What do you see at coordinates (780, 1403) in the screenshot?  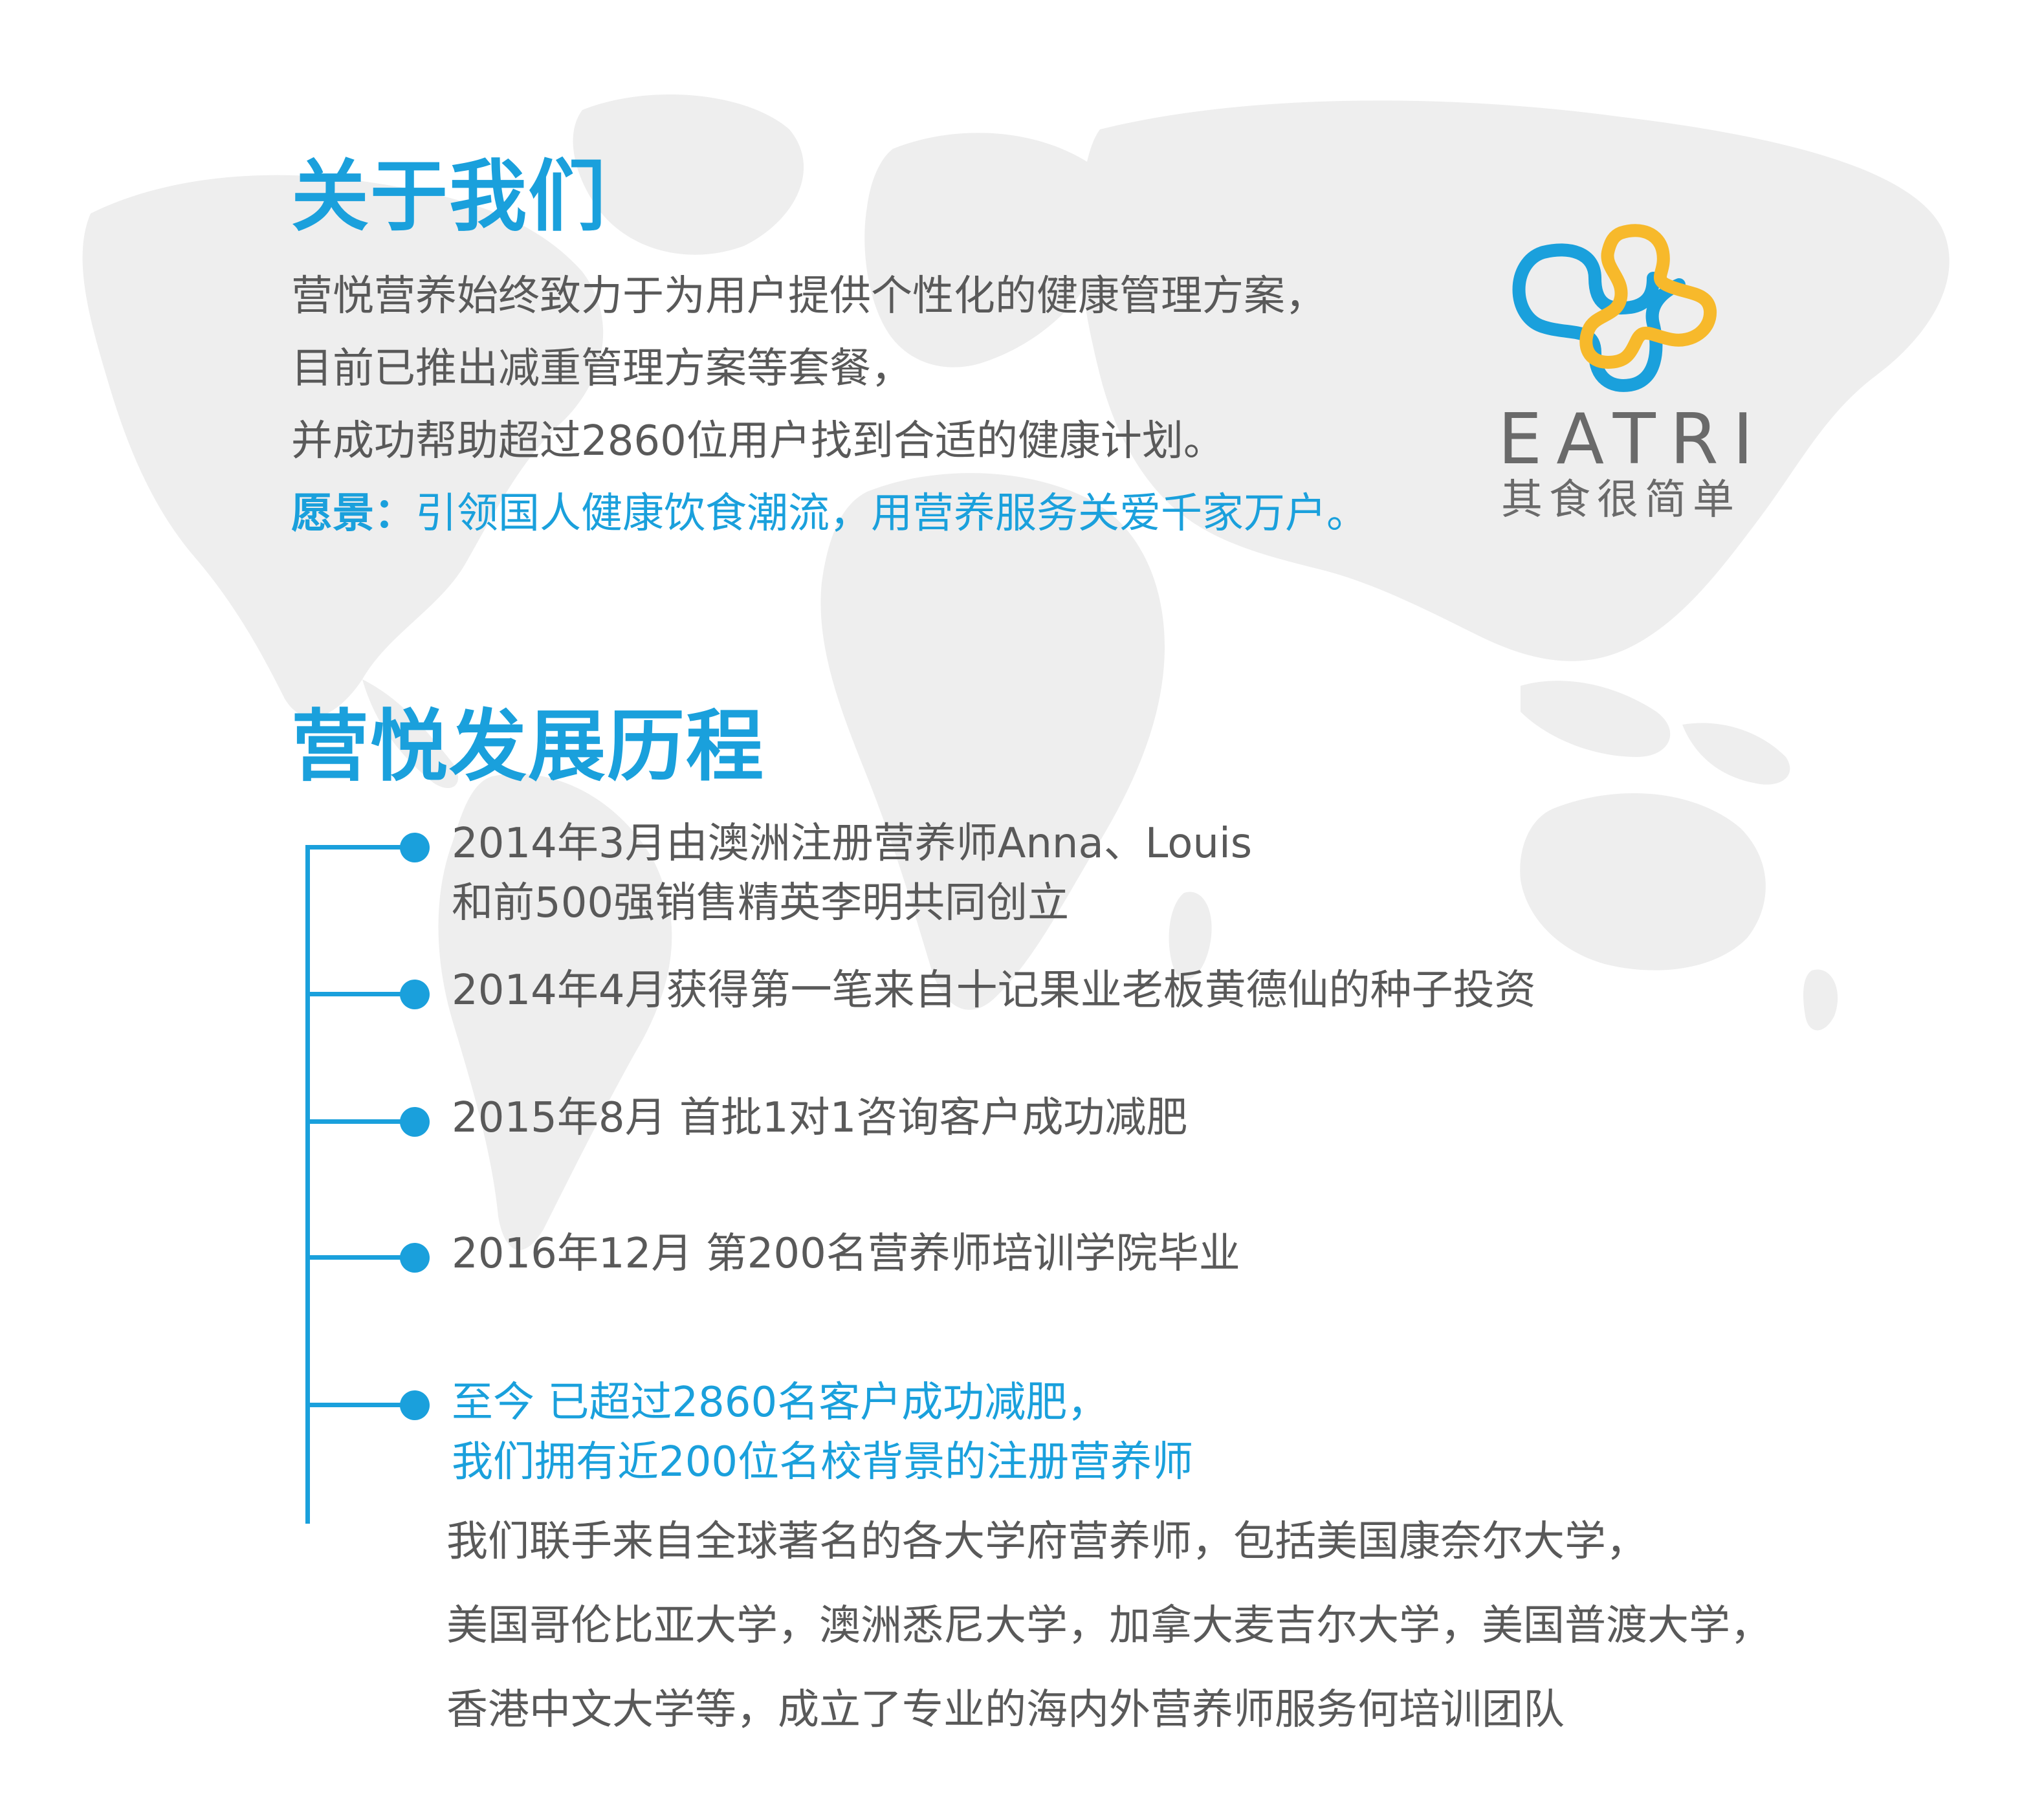 I see `timeline-item-line: 至今 已超过2860名客户成功减肥，` at bounding box center [780, 1403].